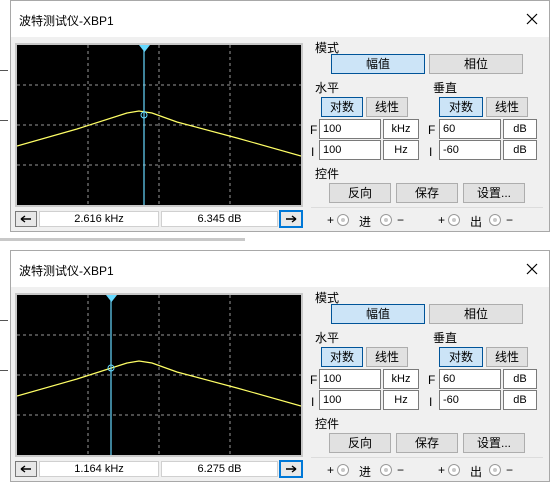  What do you see at coordinates (99, 469) in the screenshot?
I see `frequency-readout: 1.164 kHz` at bounding box center [99, 469].